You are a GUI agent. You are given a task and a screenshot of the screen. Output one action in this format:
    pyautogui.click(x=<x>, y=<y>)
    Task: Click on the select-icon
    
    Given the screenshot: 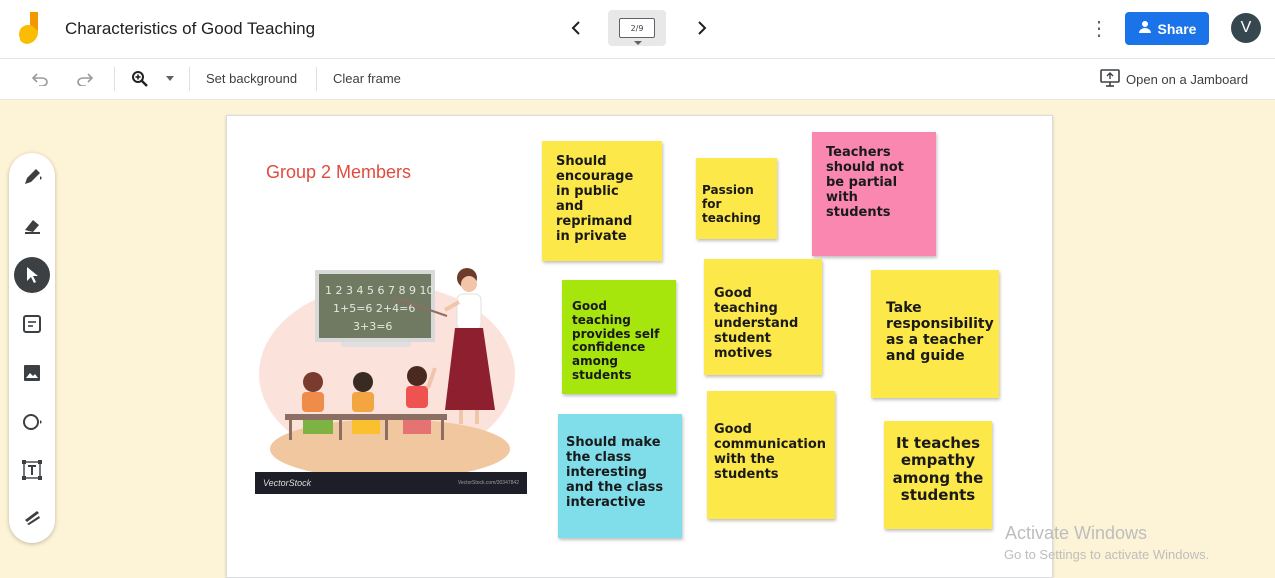 What is the action you would take?
    pyautogui.click(x=32, y=275)
    